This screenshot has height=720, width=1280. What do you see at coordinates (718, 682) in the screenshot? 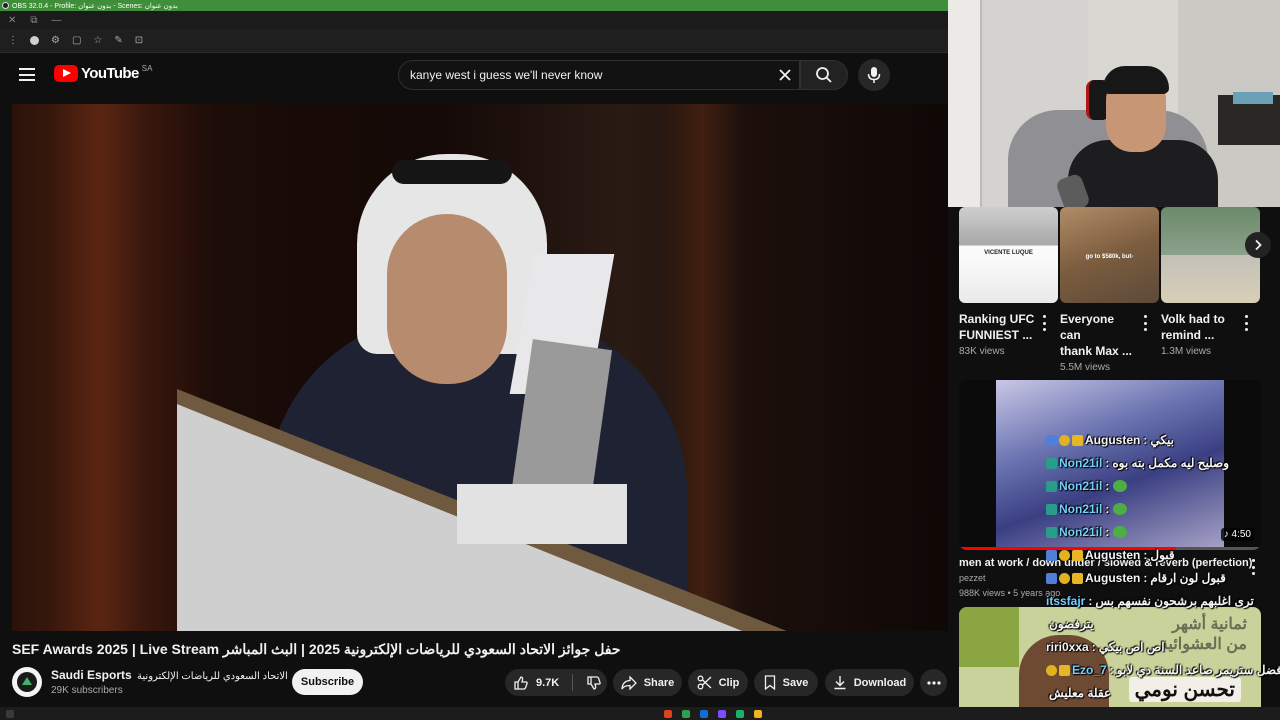
I see `clip-button: Clip` at bounding box center [718, 682].